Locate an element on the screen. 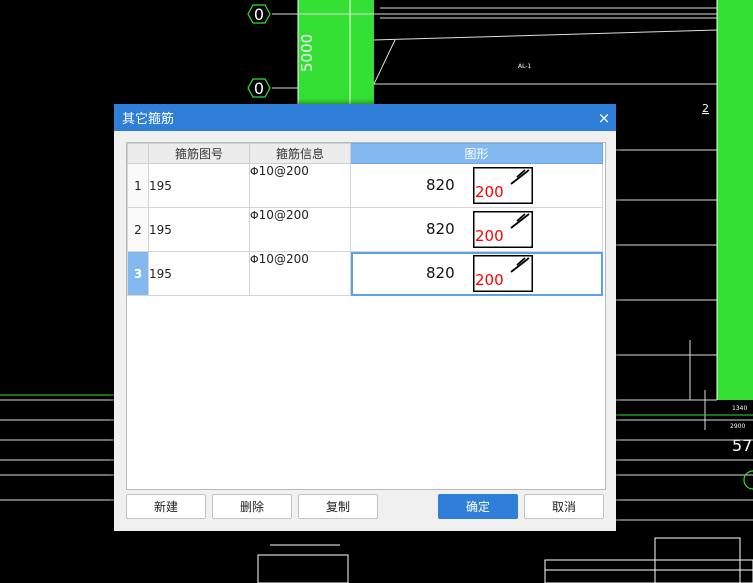 The image size is (753, 583). cancel-button: 取消 is located at coordinates (564, 506).